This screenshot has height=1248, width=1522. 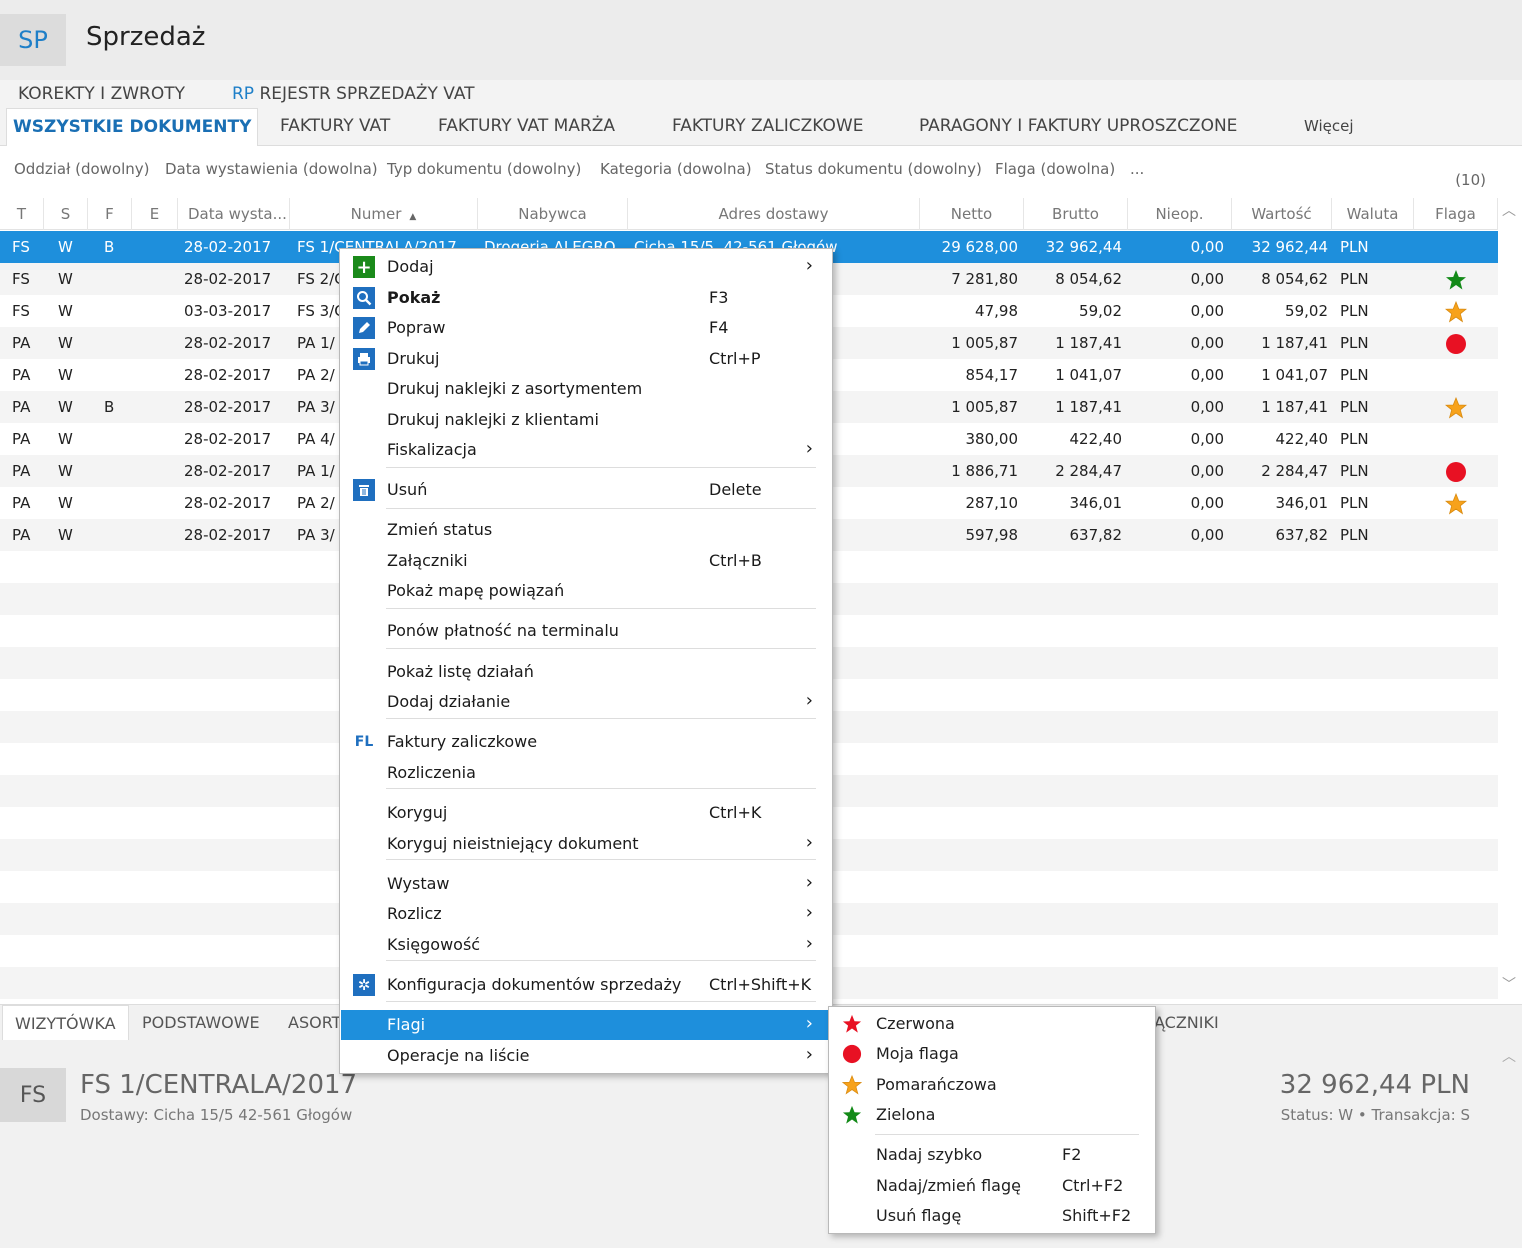 What do you see at coordinates (586, 450) in the screenshot?
I see `menu-item-fiskalizacja: Fiskalizacja ›` at bounding box center [586, 450].